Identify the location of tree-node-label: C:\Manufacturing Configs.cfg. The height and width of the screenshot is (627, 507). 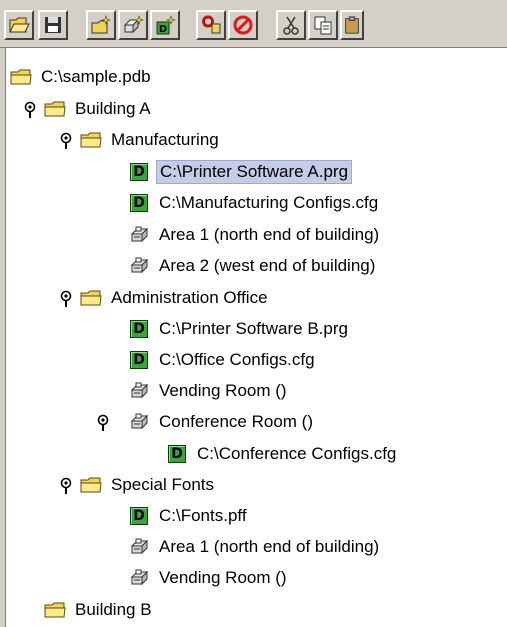
(269, 202).